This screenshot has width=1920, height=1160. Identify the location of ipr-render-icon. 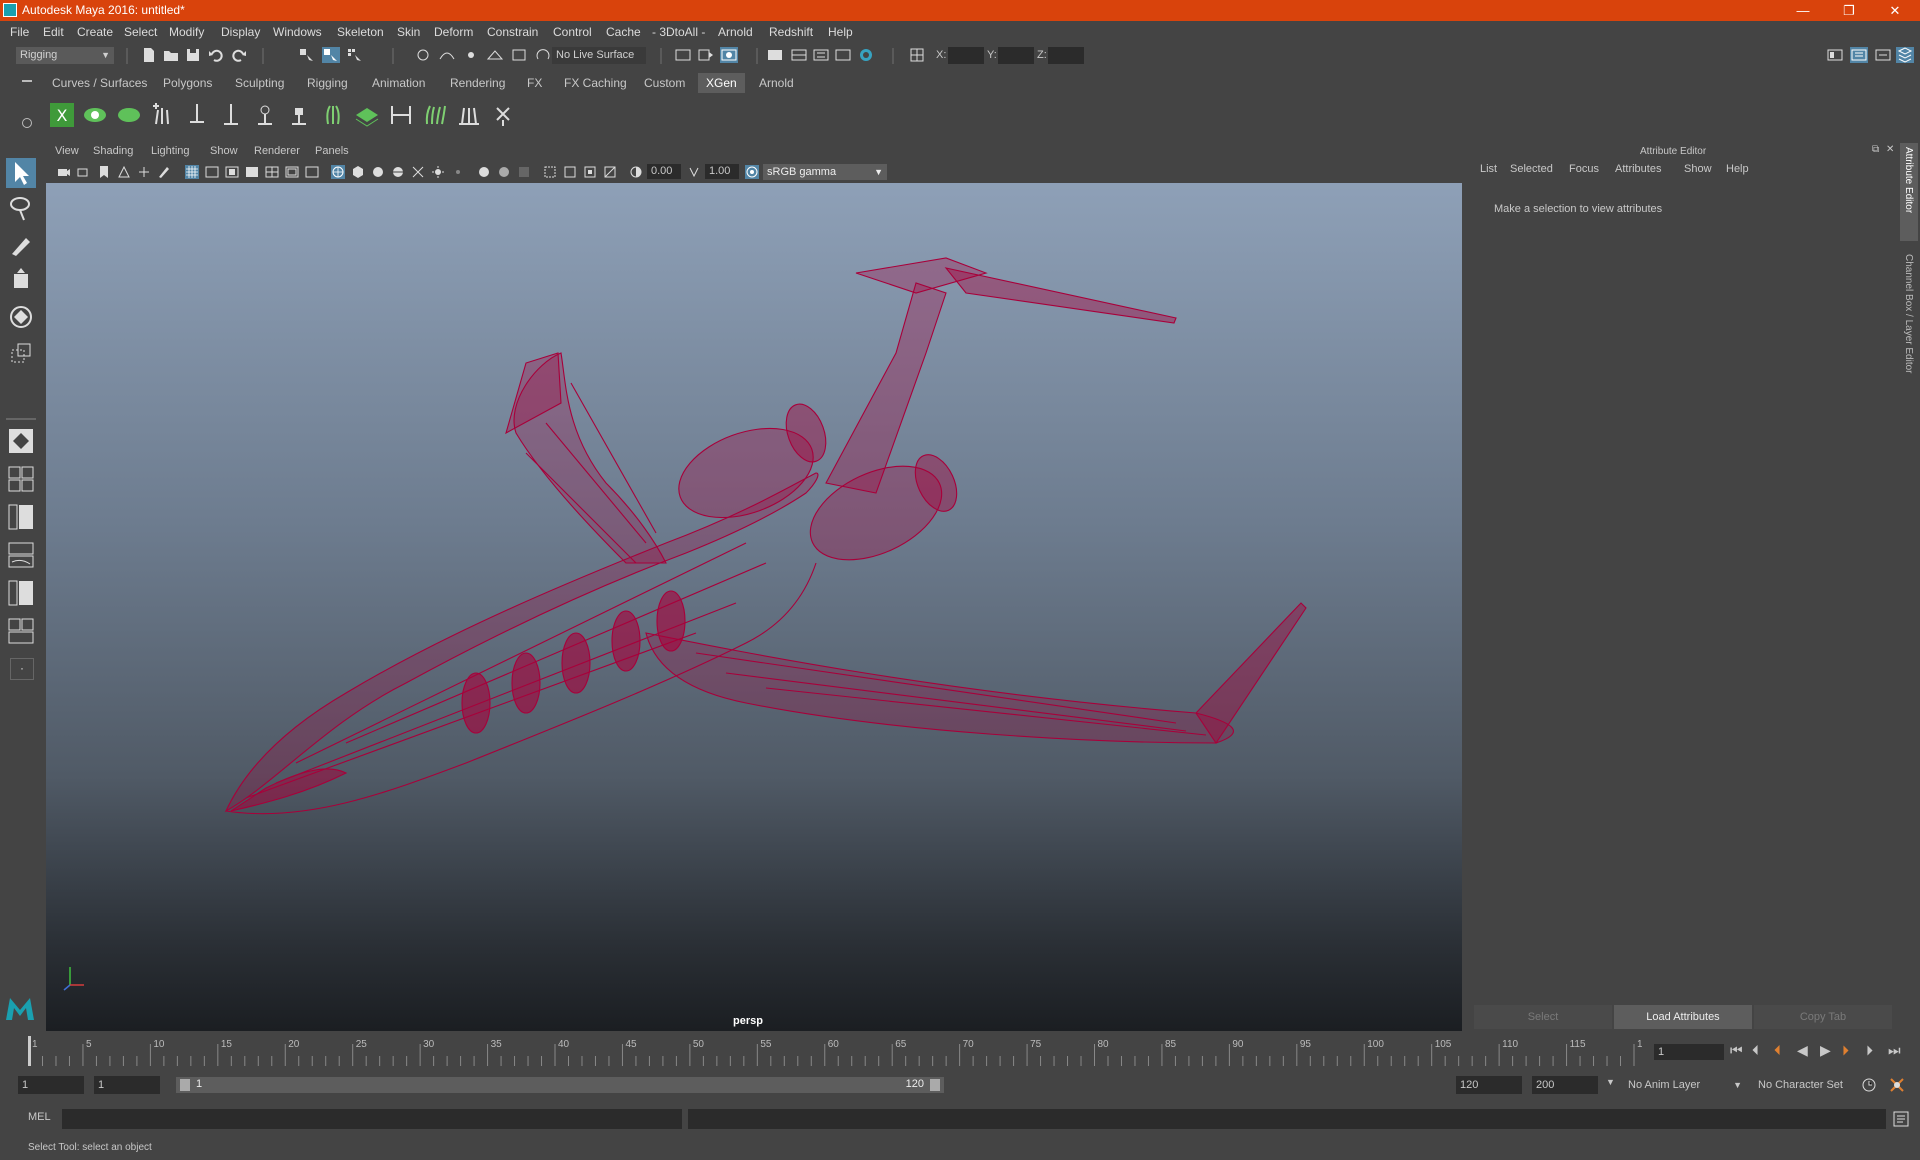
(729, 55).